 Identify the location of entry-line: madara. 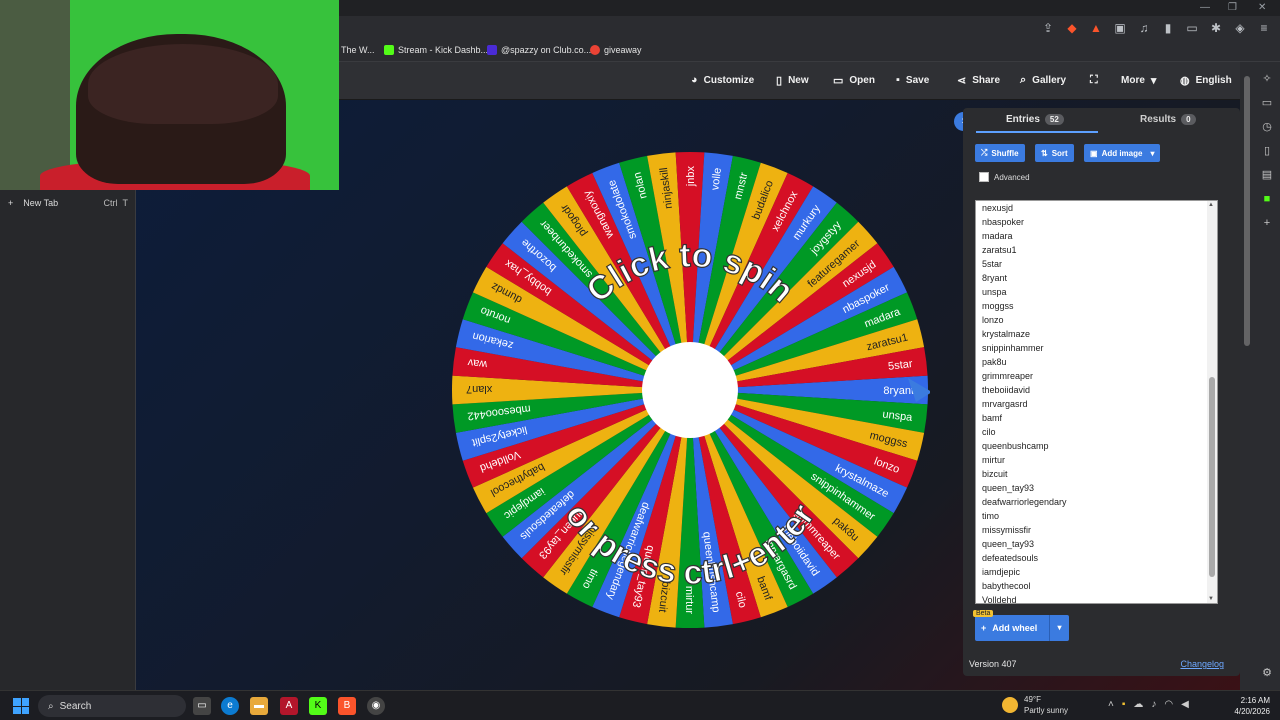
(1024, 236).